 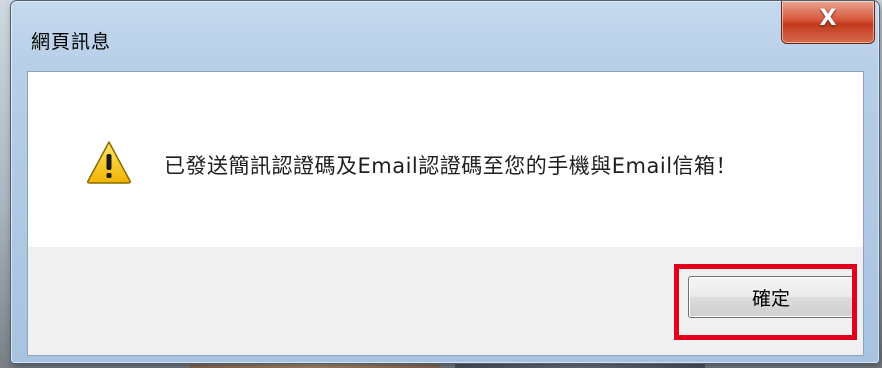 I want to click on warning-icon, so click(x=109, y=162).